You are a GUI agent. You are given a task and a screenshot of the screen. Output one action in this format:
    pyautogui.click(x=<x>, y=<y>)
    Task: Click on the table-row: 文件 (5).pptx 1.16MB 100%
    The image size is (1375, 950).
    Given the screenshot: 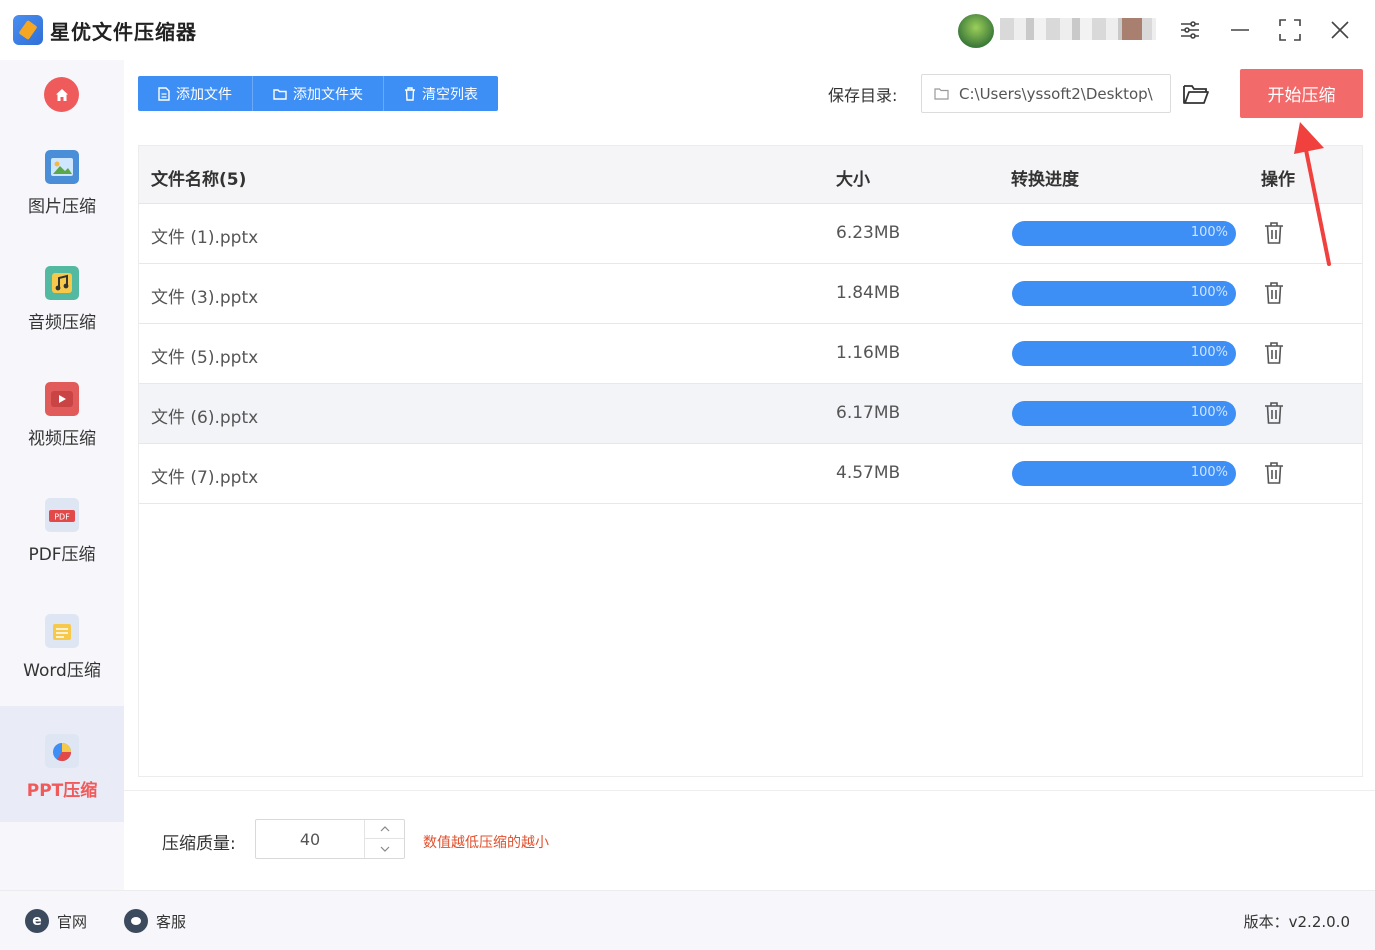 What is the action you would take?
    pyautogui.click(x=750, y=354)
    